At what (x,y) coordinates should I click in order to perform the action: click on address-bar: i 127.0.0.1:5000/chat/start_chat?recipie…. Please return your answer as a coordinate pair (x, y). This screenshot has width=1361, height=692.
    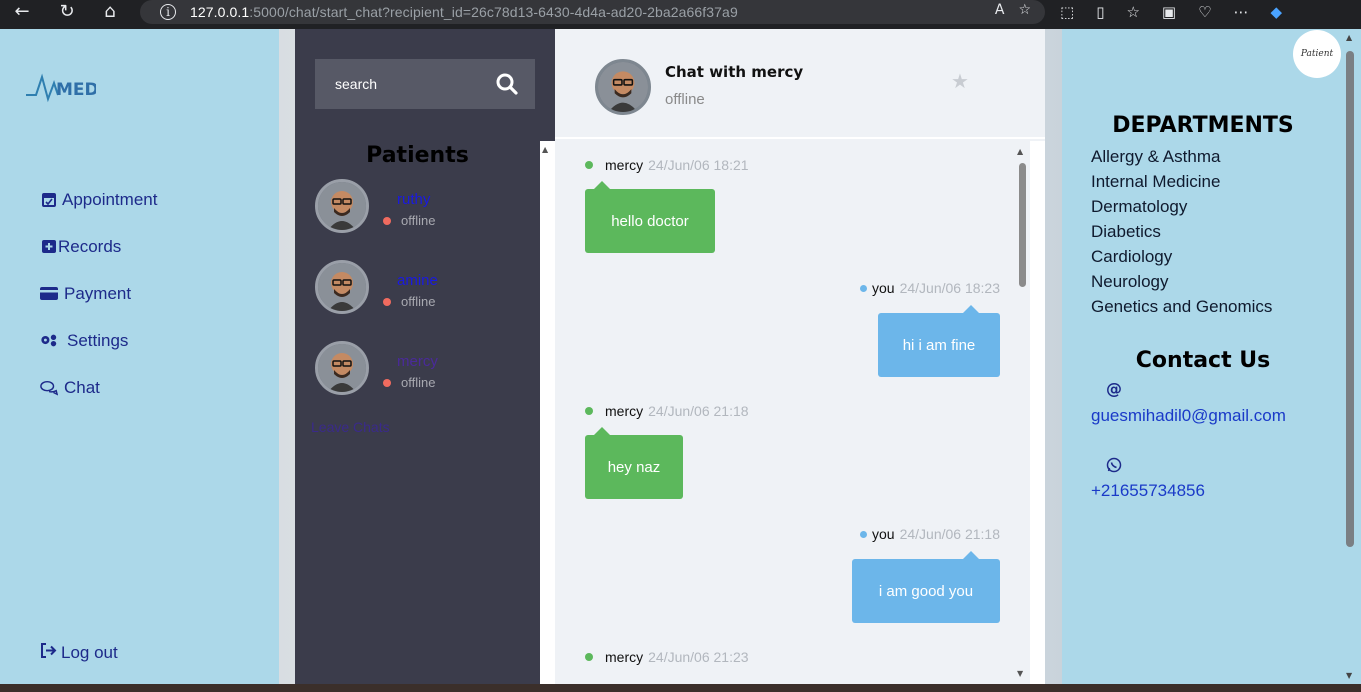
    Looking at the image, I should click on (592, 12).